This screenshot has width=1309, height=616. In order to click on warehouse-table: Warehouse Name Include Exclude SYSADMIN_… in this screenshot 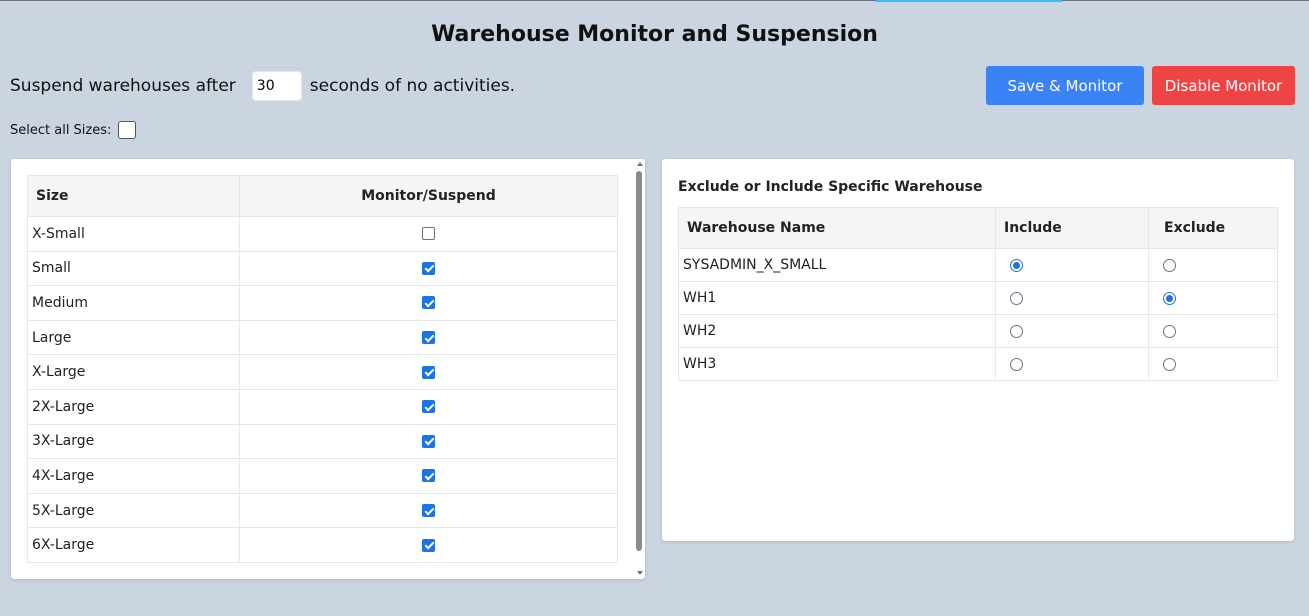, I will do `click(978, 294)`.